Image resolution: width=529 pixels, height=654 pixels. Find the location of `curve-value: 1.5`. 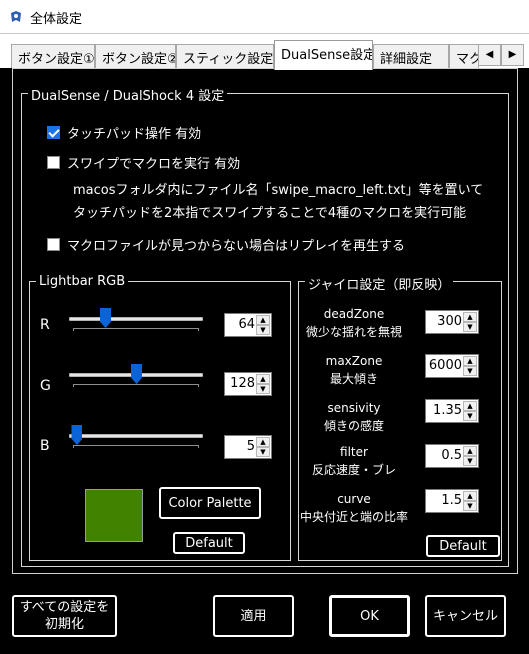

curve-value: 1.5 is located at coordinates (451, 500).